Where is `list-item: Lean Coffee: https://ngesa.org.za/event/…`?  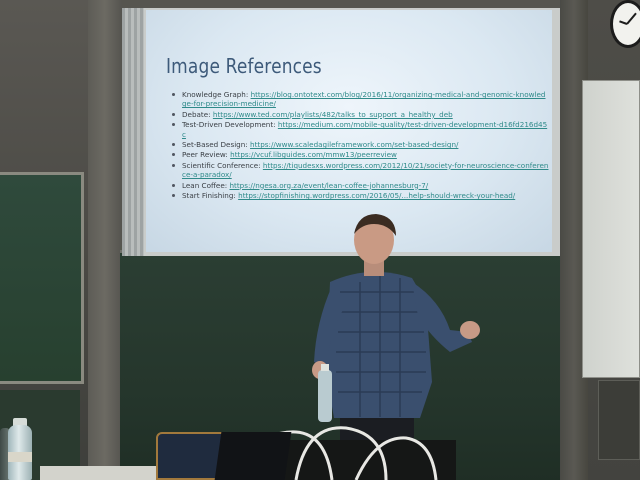
list-item: Lean Coffee: https://ngesa.org.za/event/… is located at coordinates (360, 185).